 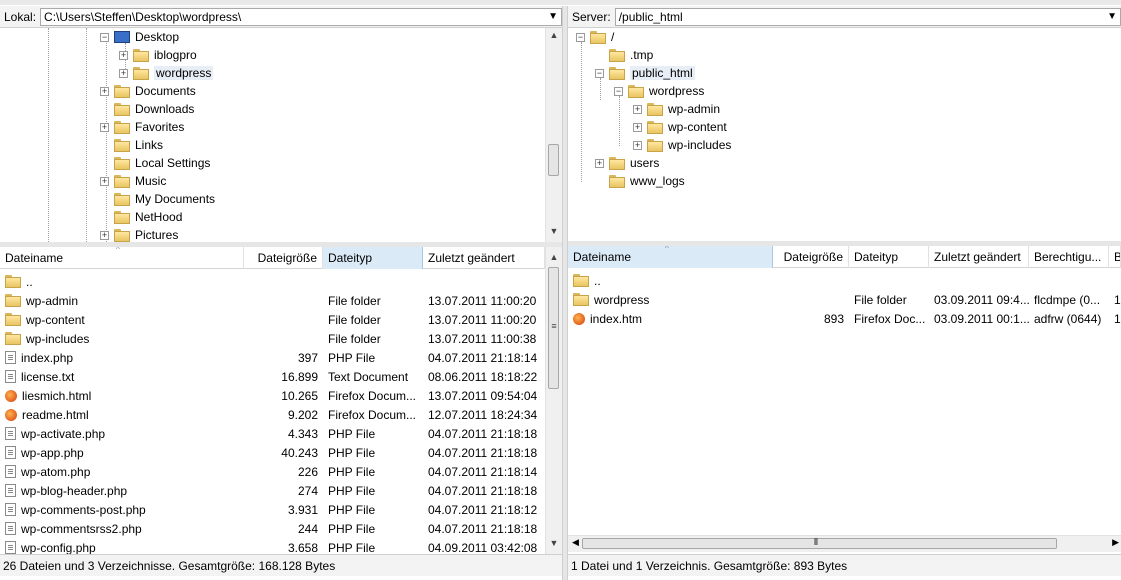 I want to click on scroll-right-icon: ▶, so click(x=1115, y=542).